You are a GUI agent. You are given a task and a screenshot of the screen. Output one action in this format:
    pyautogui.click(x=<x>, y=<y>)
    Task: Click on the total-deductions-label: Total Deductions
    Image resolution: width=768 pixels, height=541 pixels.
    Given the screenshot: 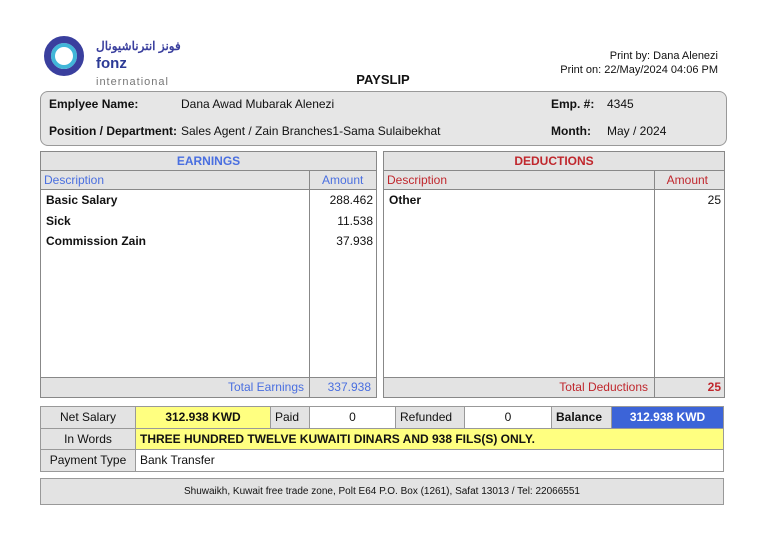 What is the action you would take?
    pyautogui.click(x=603, y=387)
    